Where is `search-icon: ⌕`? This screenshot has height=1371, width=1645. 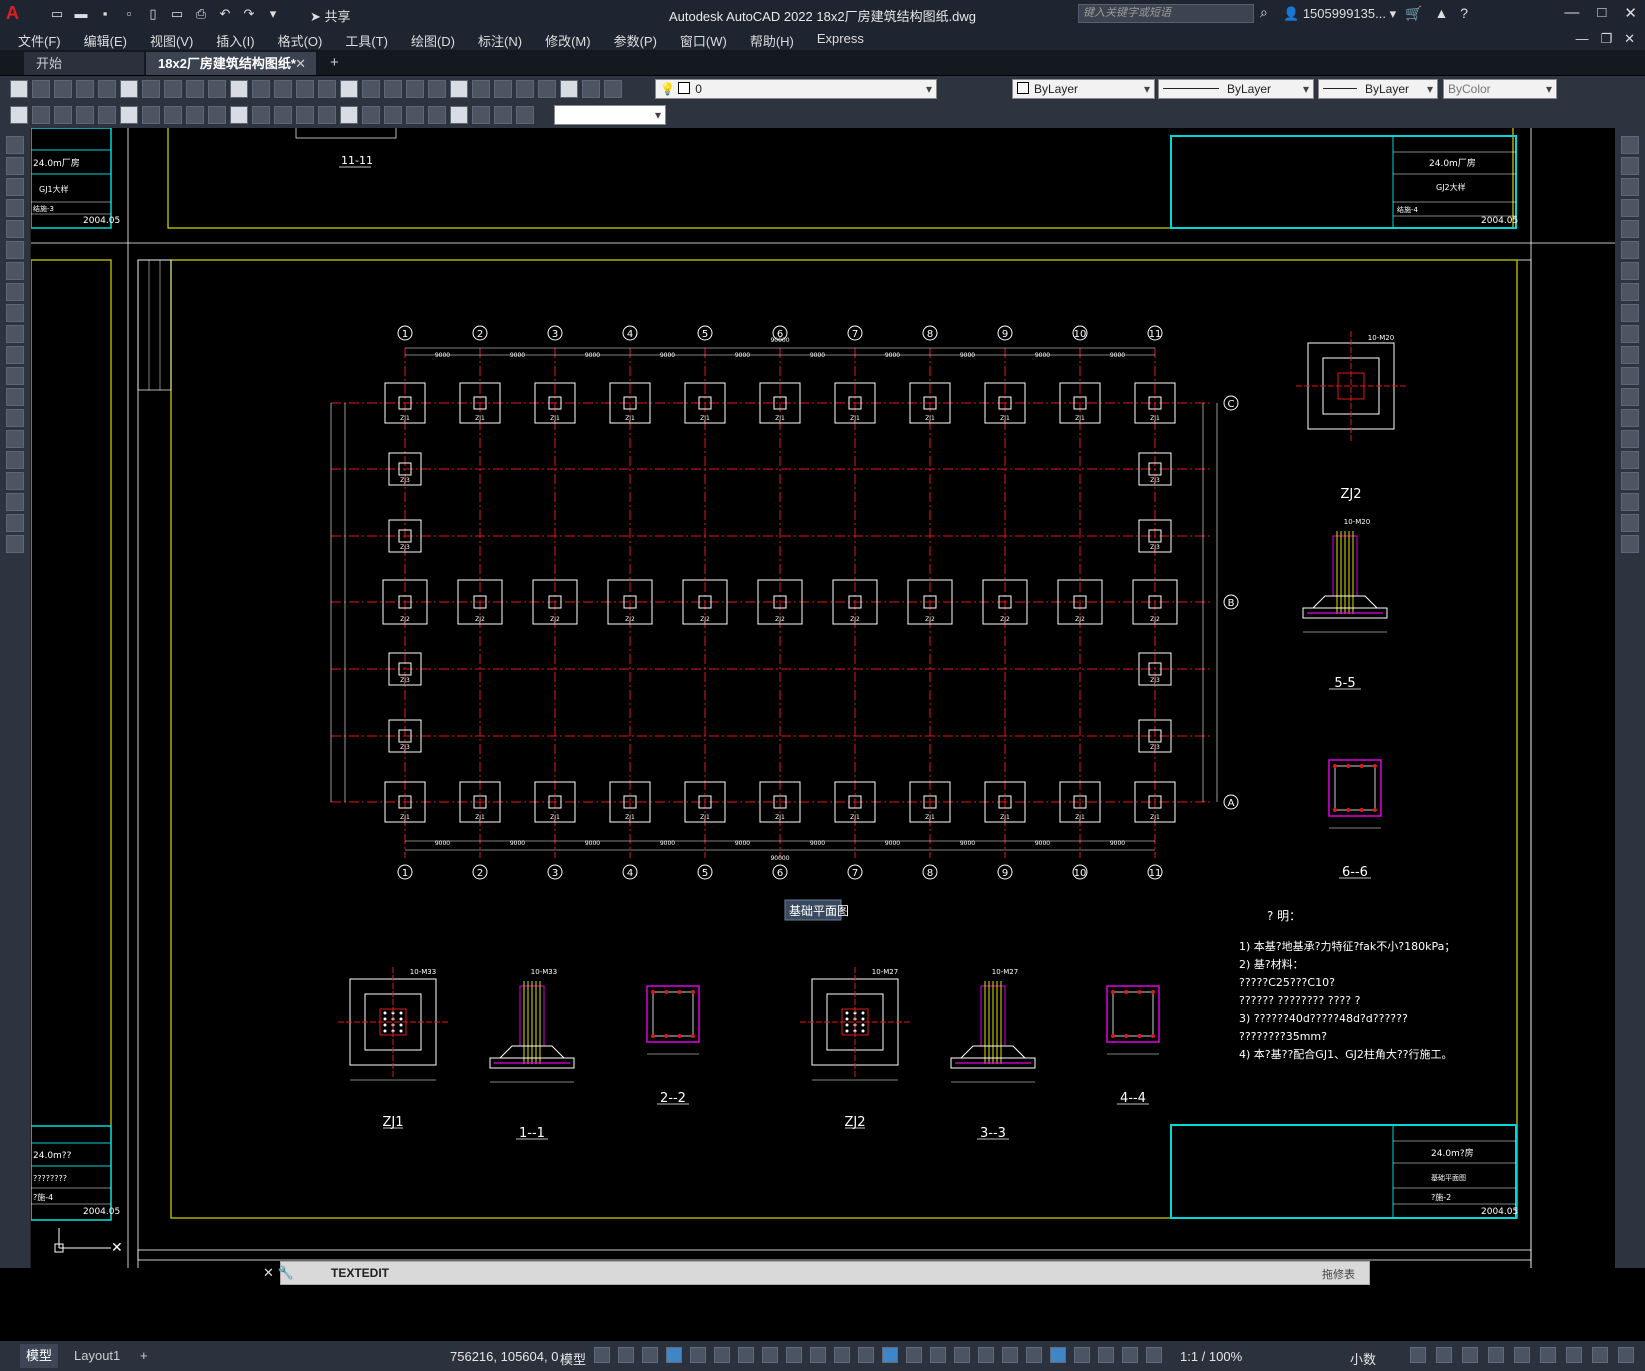 search-icon: ⌕ is located at coordinates (1264, 12).